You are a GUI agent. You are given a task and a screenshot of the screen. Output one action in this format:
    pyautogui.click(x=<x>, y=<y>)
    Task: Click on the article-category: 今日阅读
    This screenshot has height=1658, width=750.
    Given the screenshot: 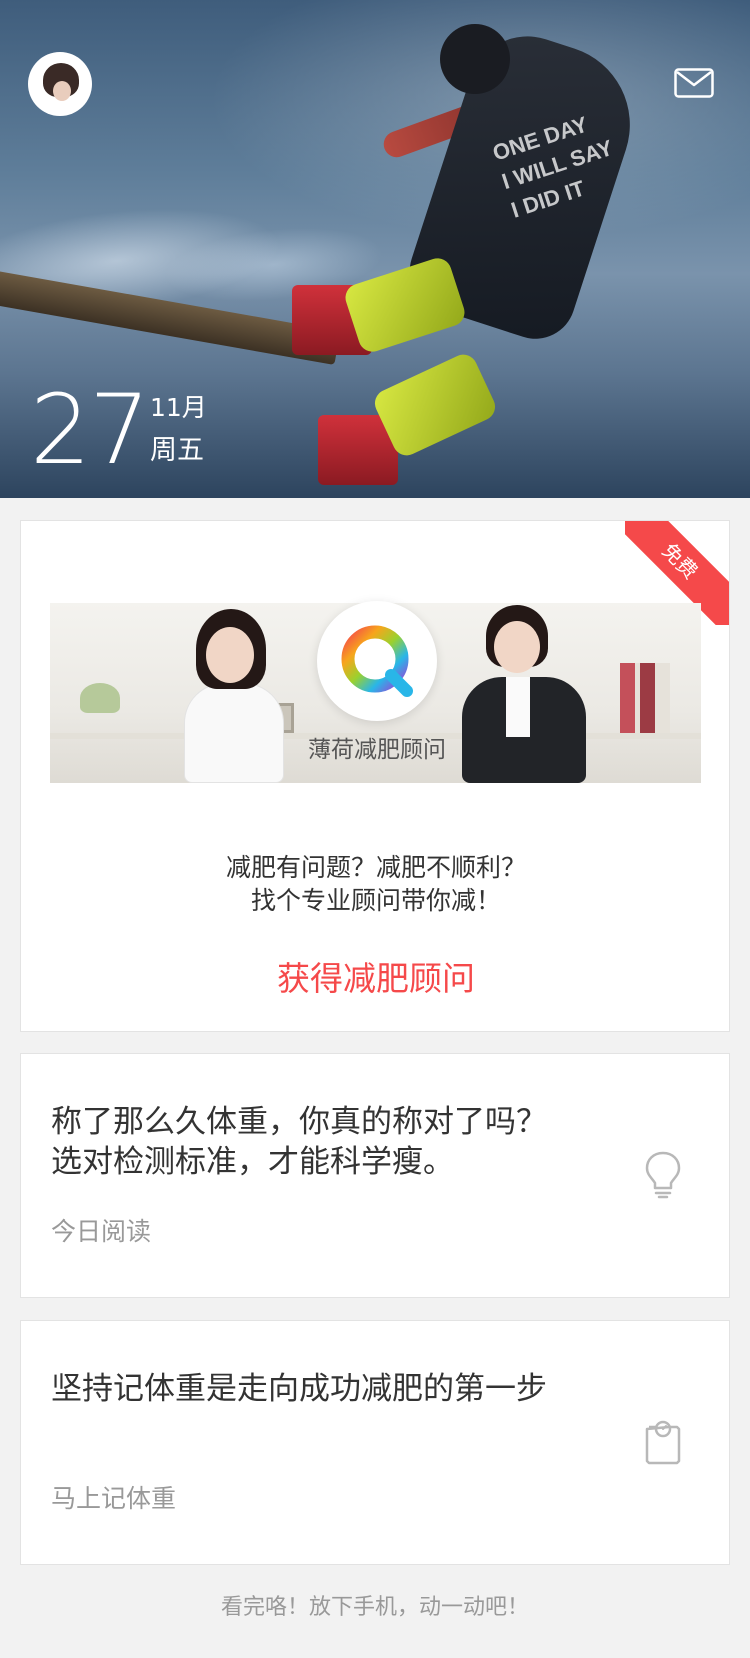 What is the action you would take?
    pyautogui.click(x=101, y=1231)
    